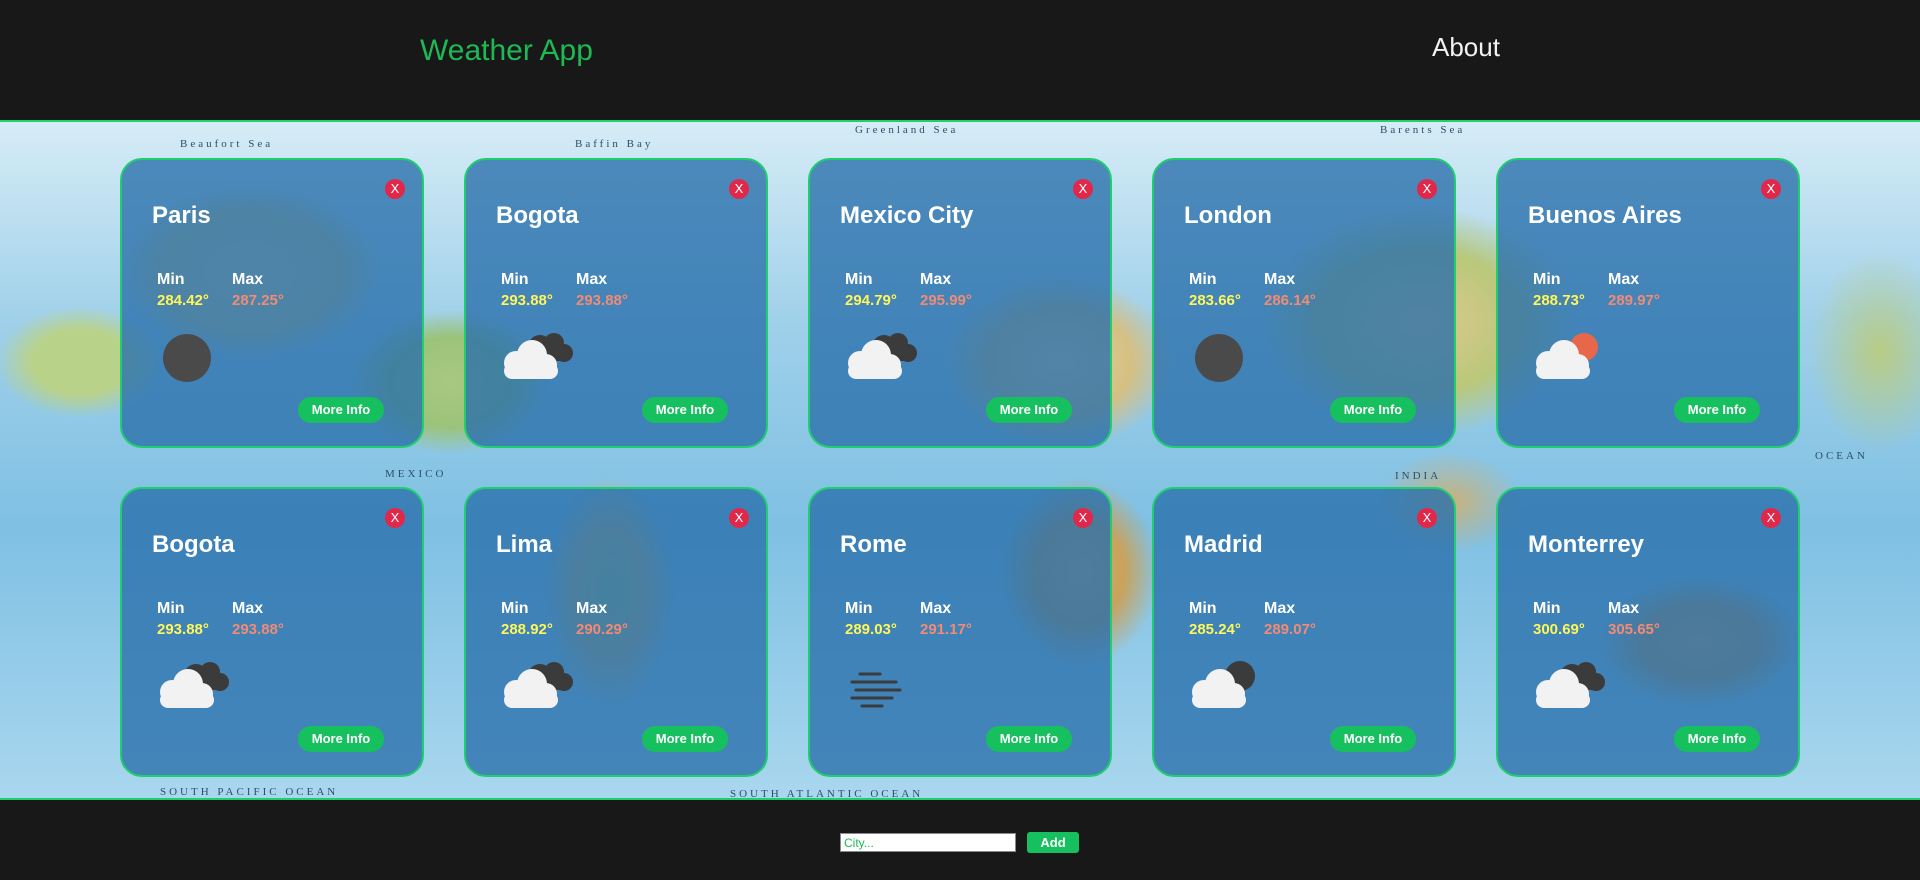 The image size is (1920, 880). What do you see at coordinates (1841, 456) in the screenshot?
I see `map-label: OCEAN` at bounding box center [1841, 456].